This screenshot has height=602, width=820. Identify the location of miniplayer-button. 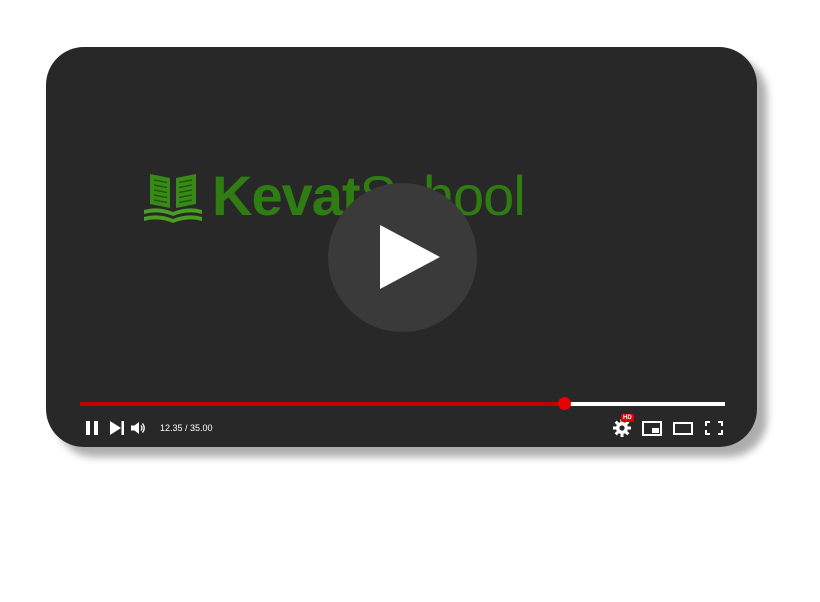
(652, 428).